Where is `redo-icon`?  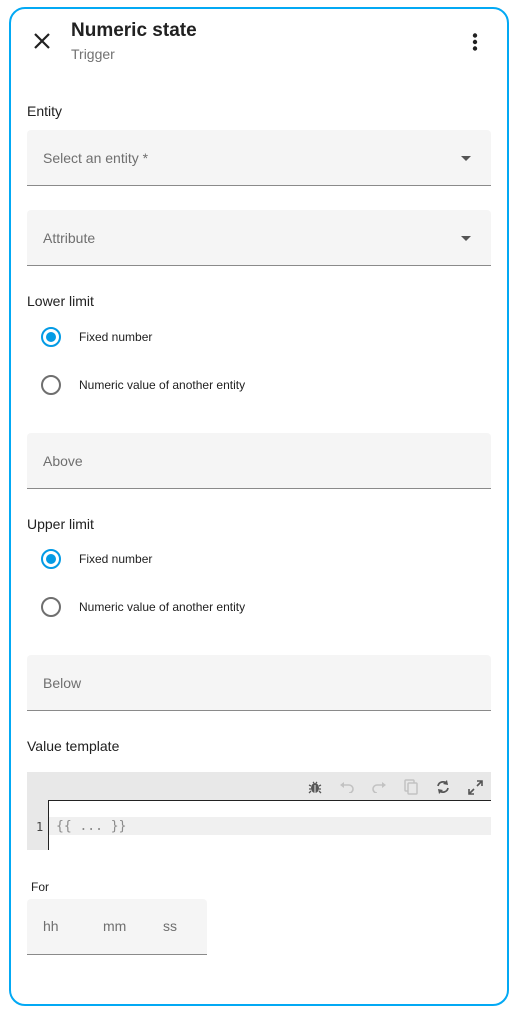 redo-icon is located at coordinates (379, 787).